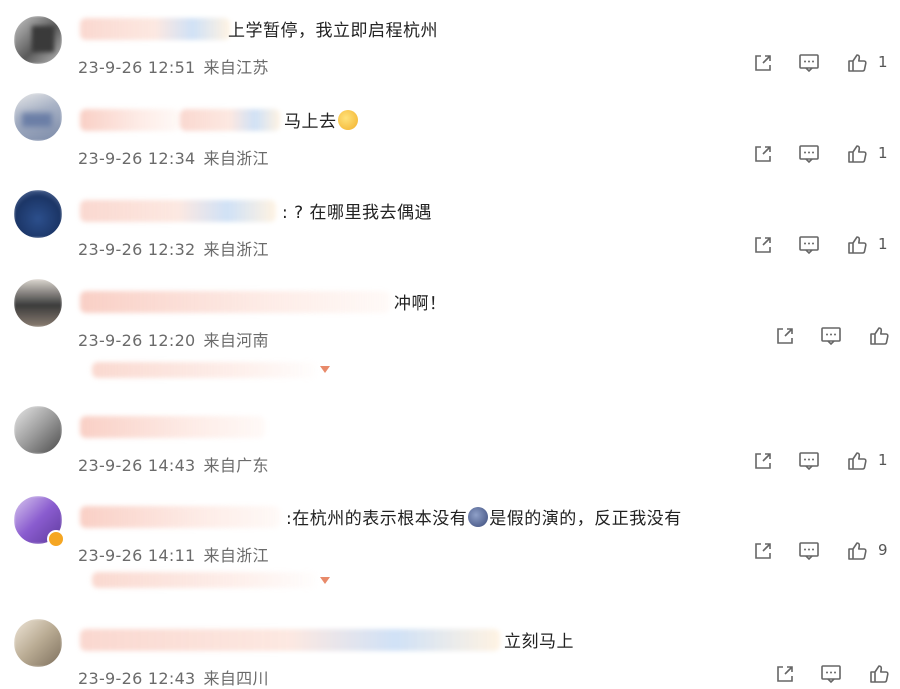  I want to click on comment-meta: 23-9-26 12:51 来自江苏, so click(177, 66).